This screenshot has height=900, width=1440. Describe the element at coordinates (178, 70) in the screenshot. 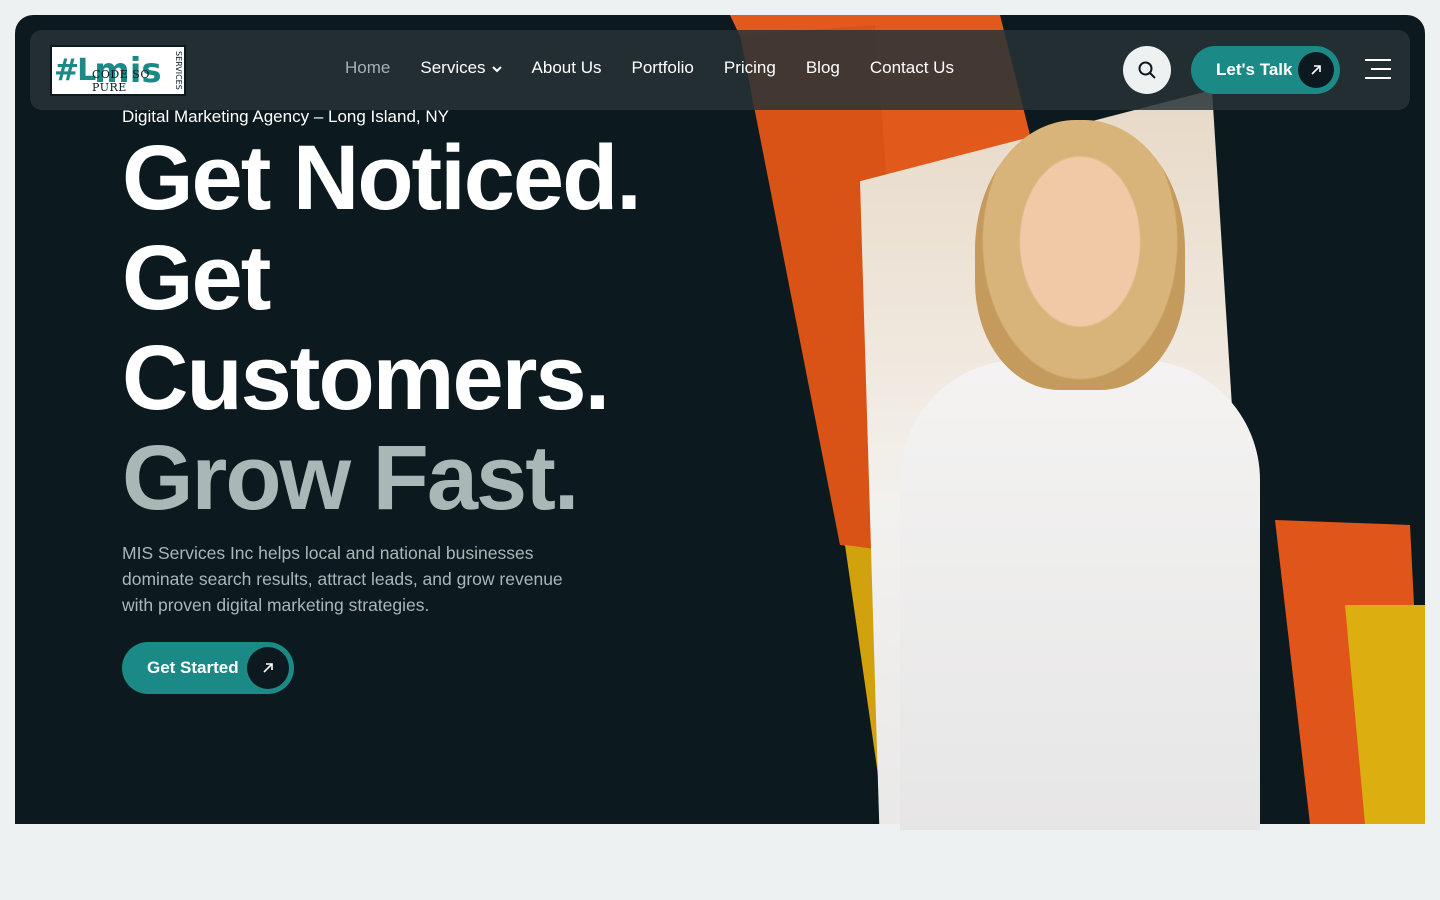

I see `logo-side-text: SERVICES` at that location.